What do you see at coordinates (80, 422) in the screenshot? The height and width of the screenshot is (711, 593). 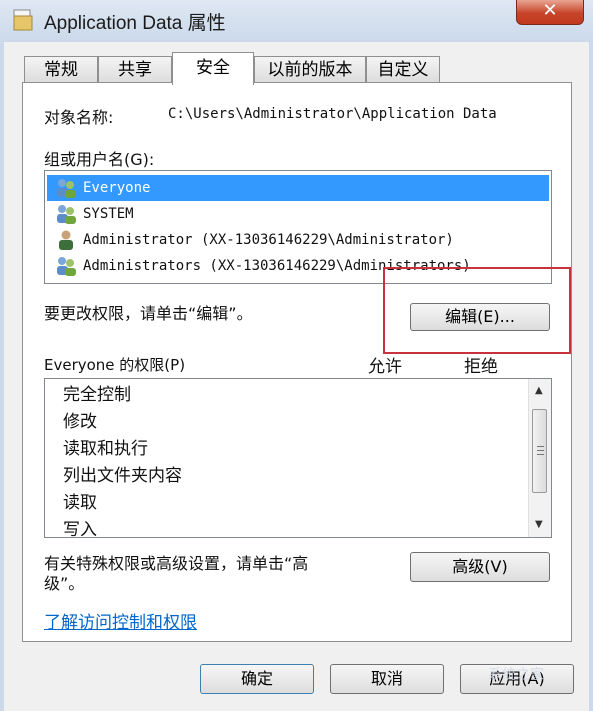 I see `permission-modify: 修改` at bounding box center [80, 422].